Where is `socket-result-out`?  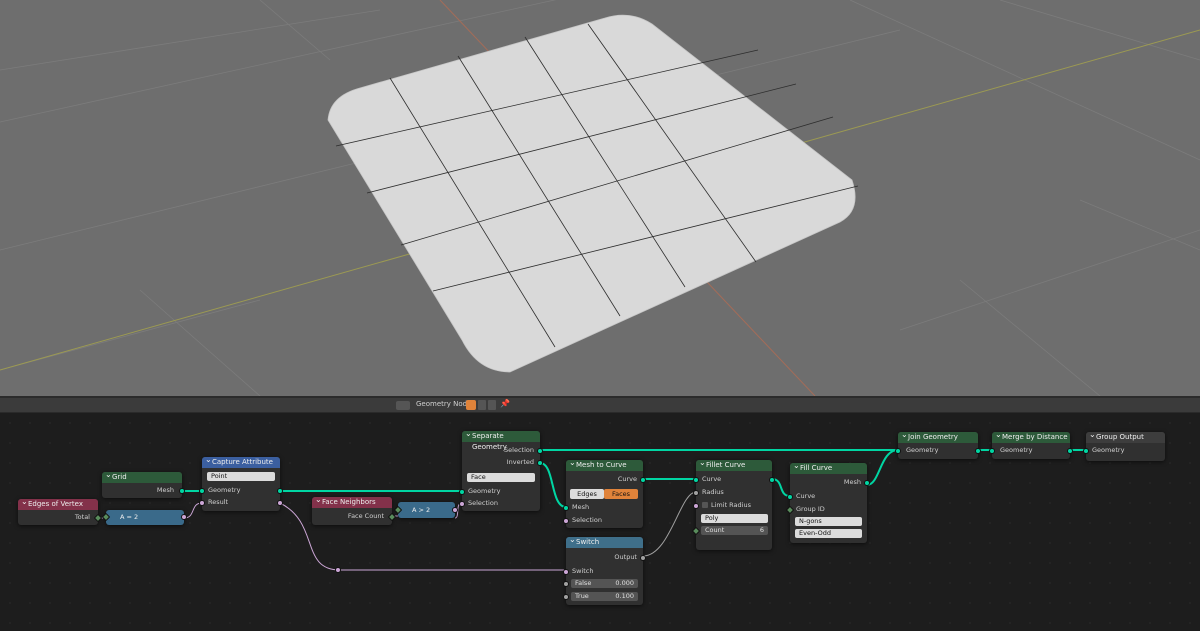
socket-result-out is located at coordinates (280, 503).